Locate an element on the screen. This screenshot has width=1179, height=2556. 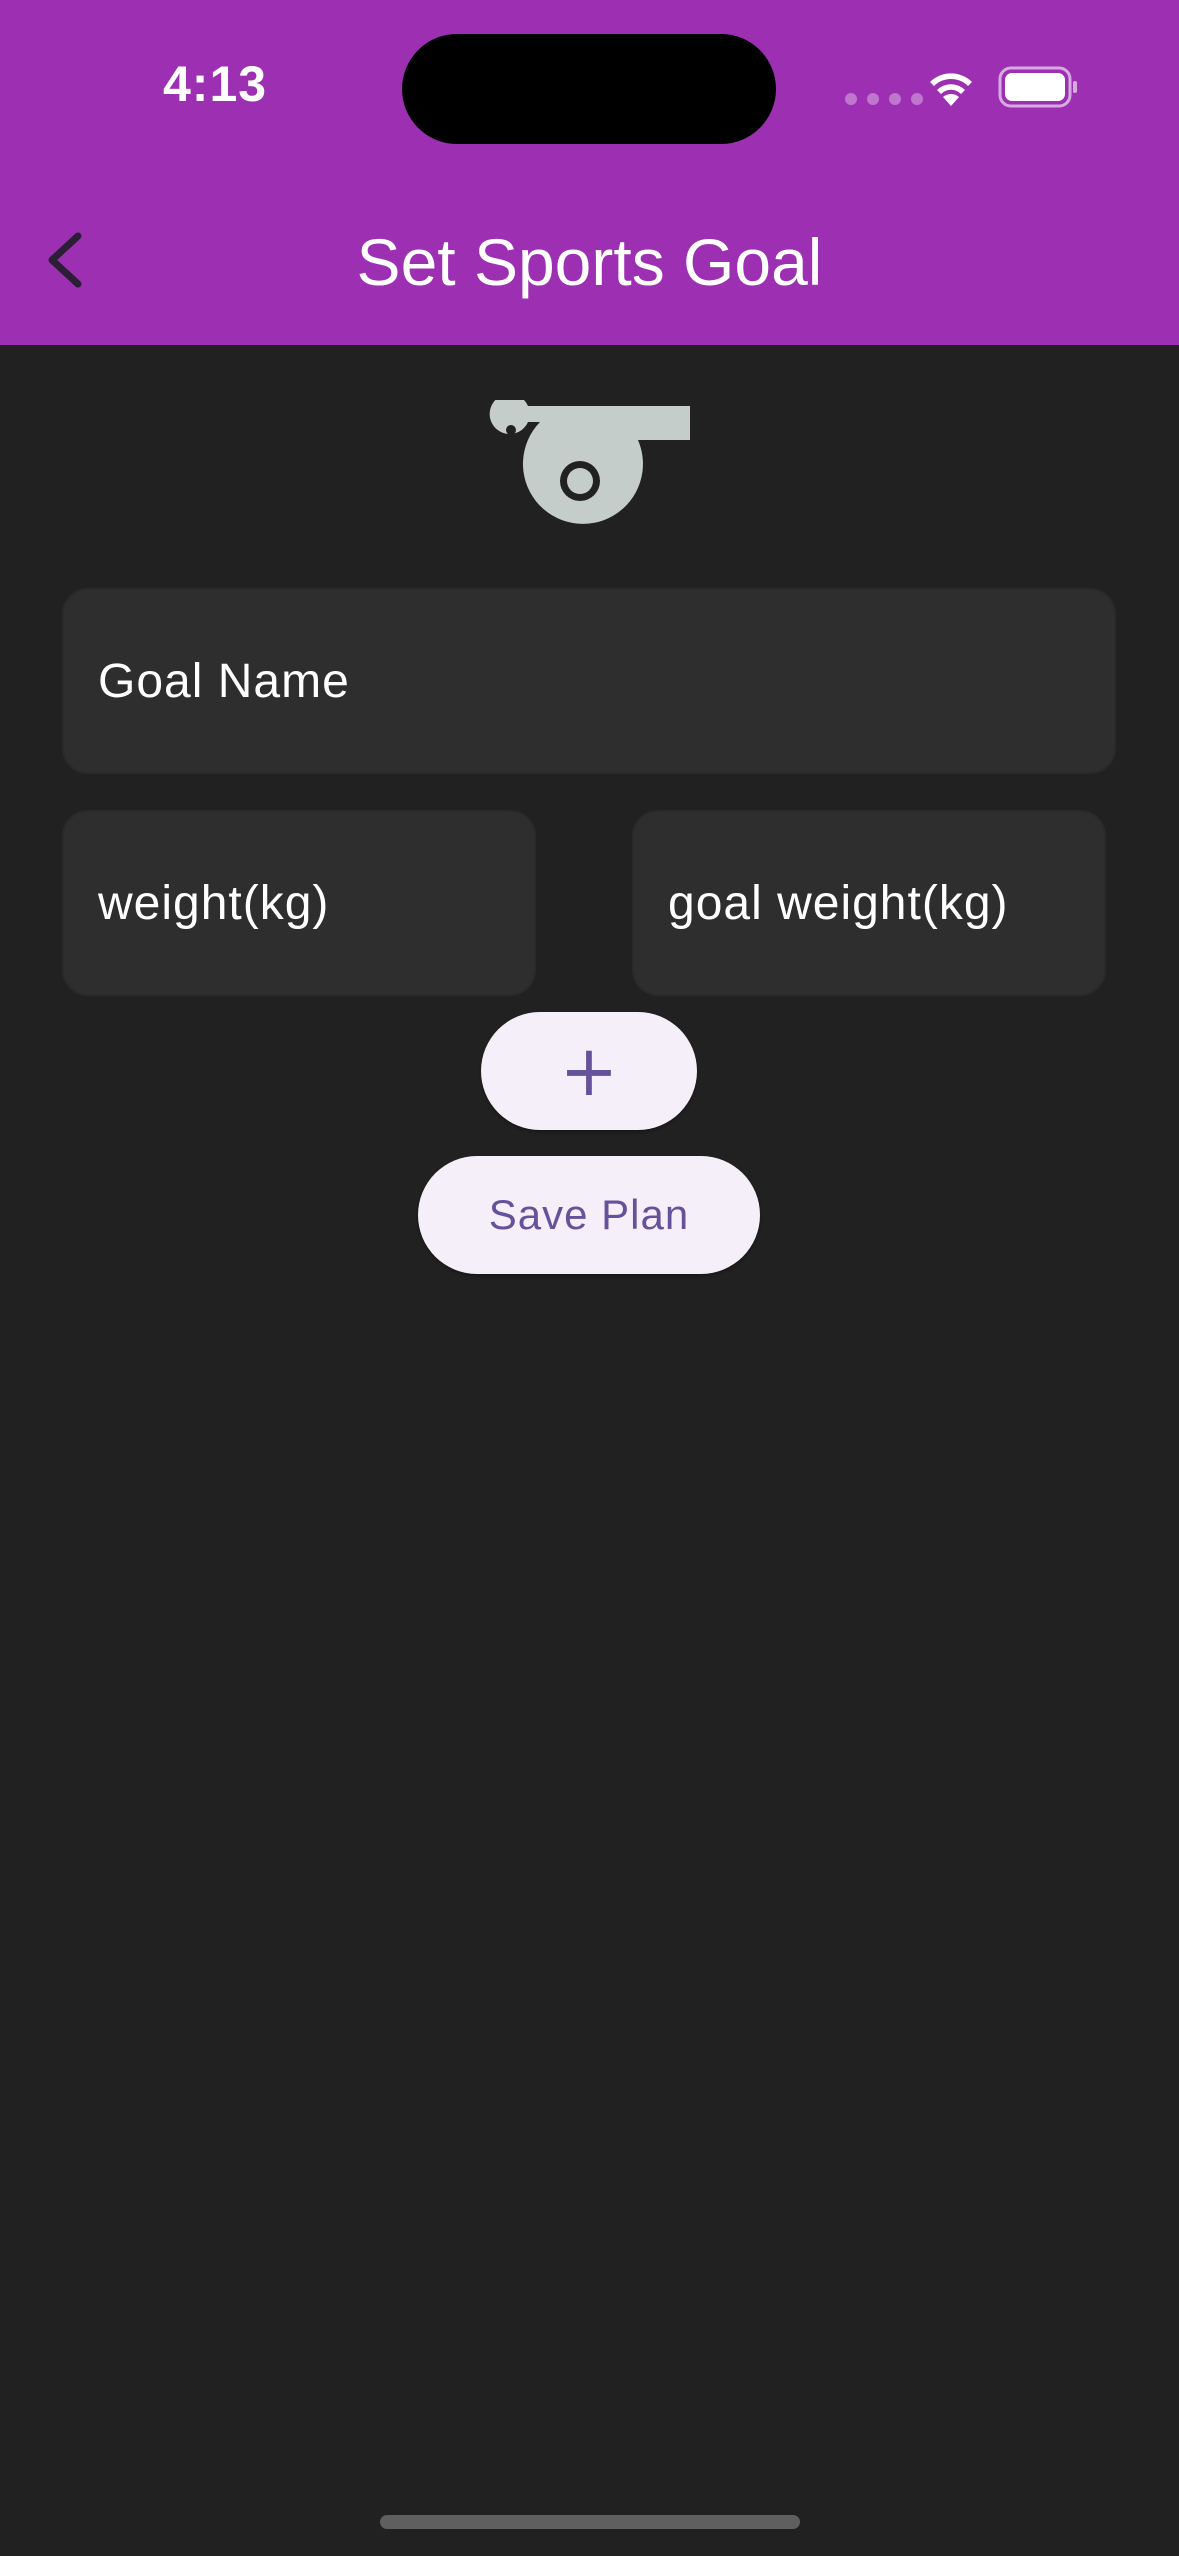
add-button: + is located at coordinates (589, 1071).